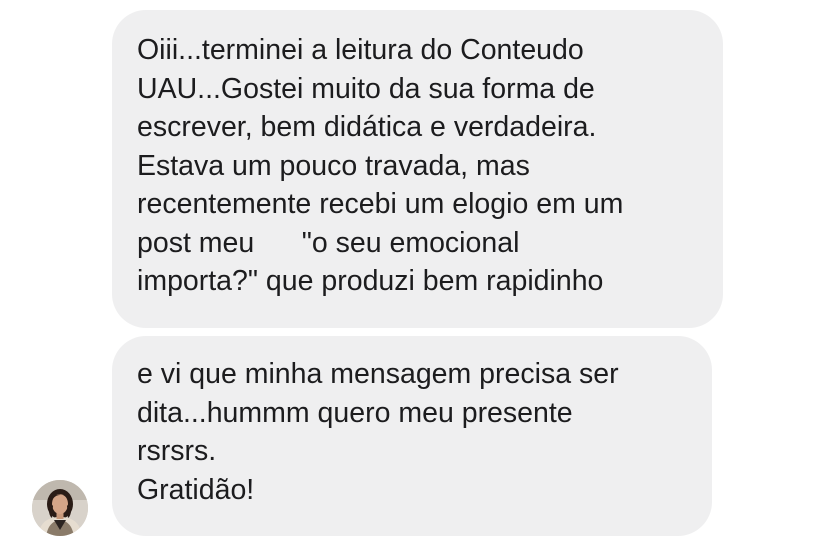  What do you see at coordinates (196, 489) in the screenshot?
I see `message-line: Gratidão!` at bounding box center [196, 489].